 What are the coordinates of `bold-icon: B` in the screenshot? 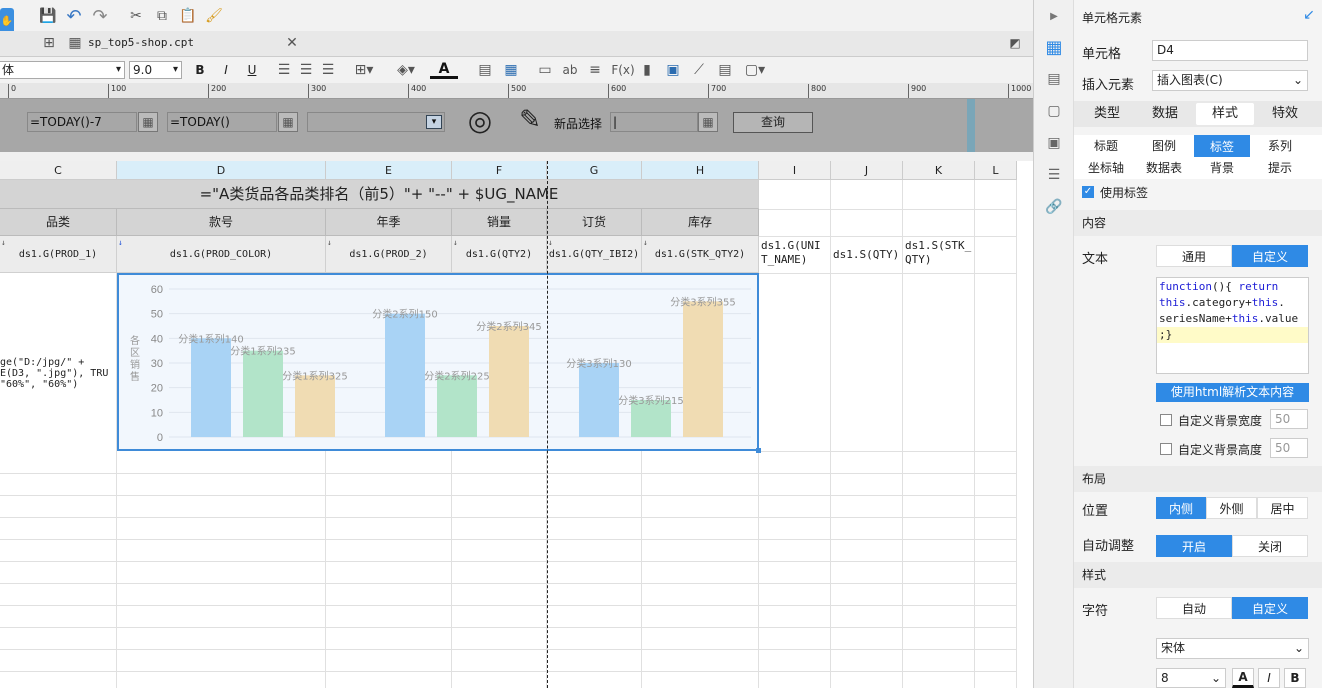 It's located at (200, 70).